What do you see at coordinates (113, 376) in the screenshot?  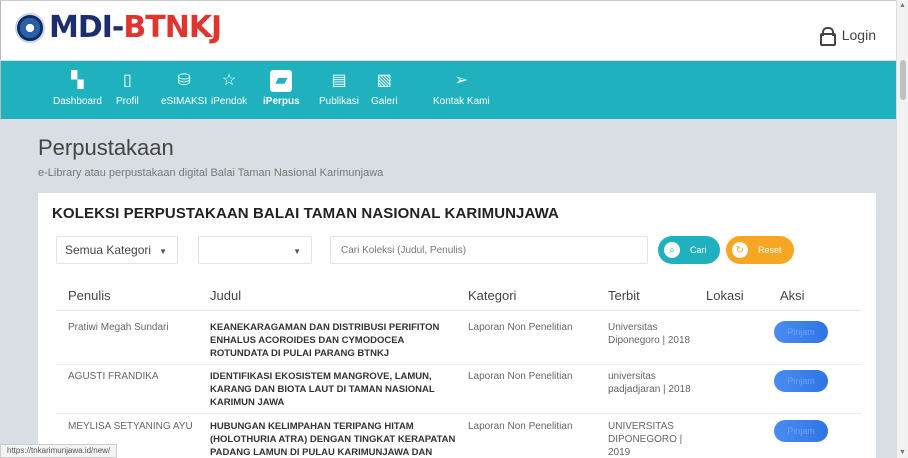 I see `cell-penulis: AGUSTI FRANDIKA` at bounding box center [113, 376].